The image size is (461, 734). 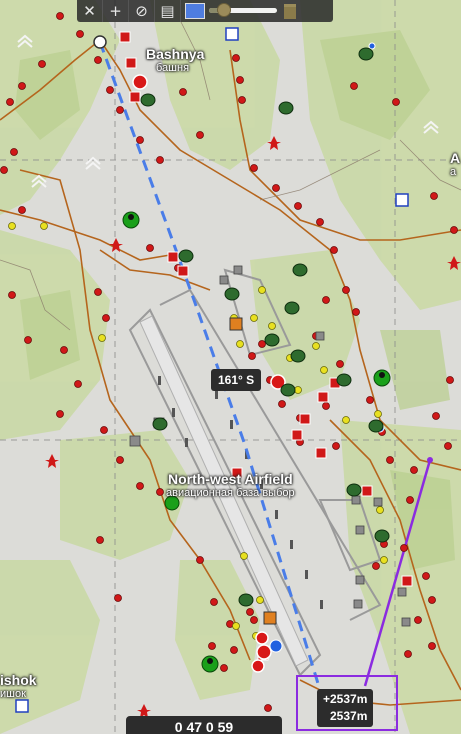 I want to click on place-name: ishok, so click(x=18, y=680).